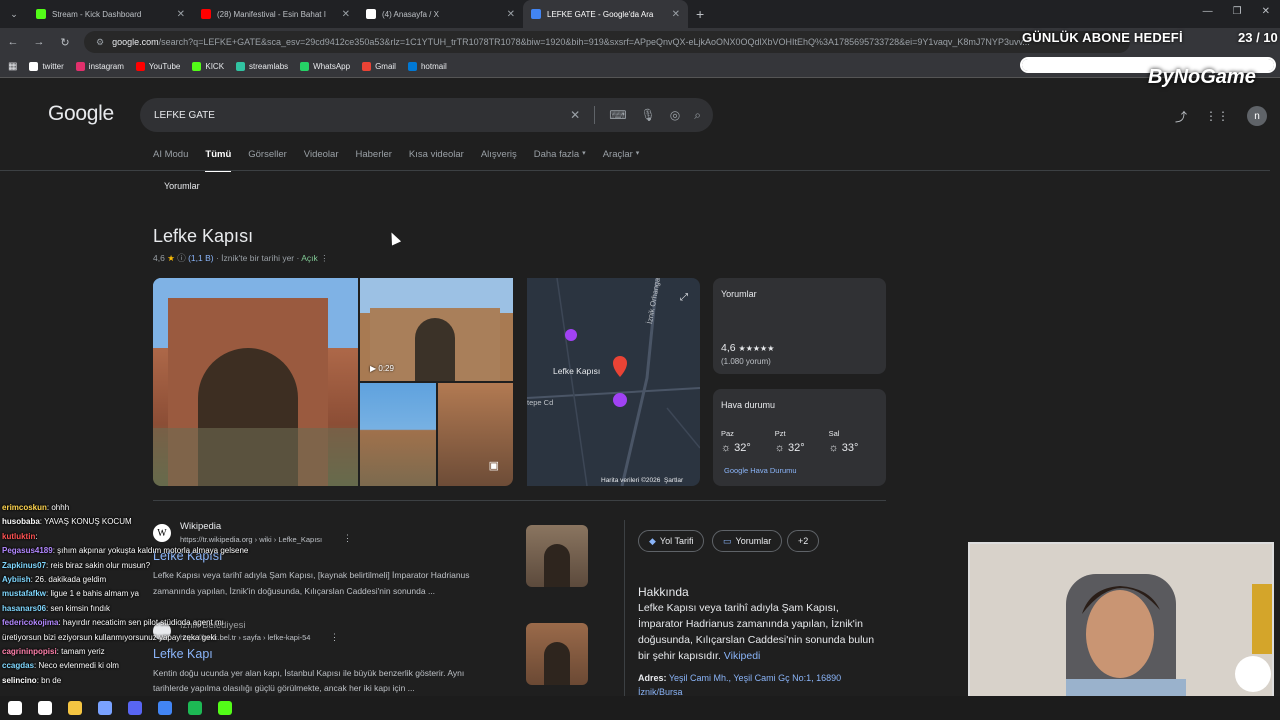  What do you see at coordinates (803, 541) in the screenshot?
I see `more-actions-button: +2` at bounding box center [803, 541].